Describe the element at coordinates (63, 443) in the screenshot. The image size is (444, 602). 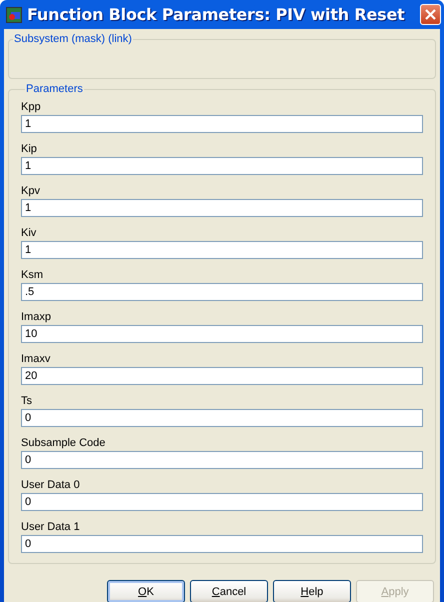
I see `parameter-label: Subsample Code` at that location.